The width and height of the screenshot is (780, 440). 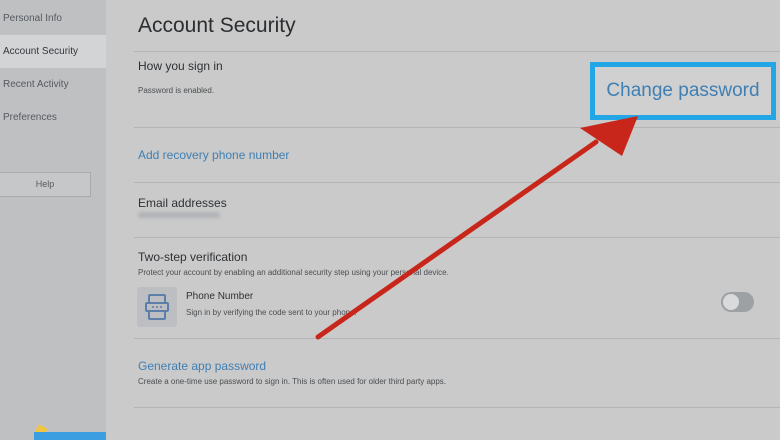 What do you see at coordinates (217, 25) in the screenshot?
I see `page-title: Account Security` at bounding box center [217, 25].